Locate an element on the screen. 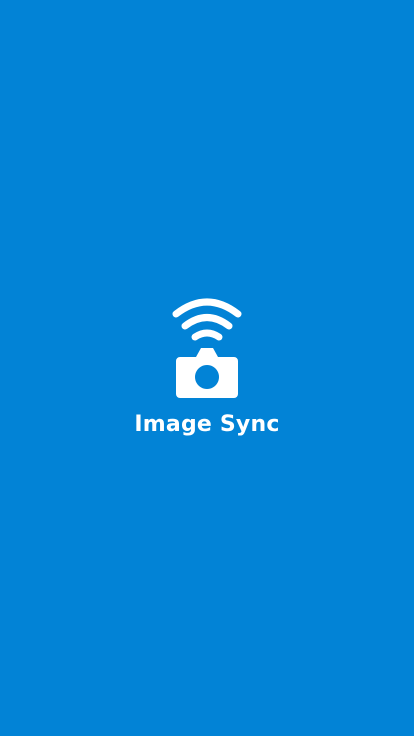  wifi-arc-inner is located at coordinates (207, 335).